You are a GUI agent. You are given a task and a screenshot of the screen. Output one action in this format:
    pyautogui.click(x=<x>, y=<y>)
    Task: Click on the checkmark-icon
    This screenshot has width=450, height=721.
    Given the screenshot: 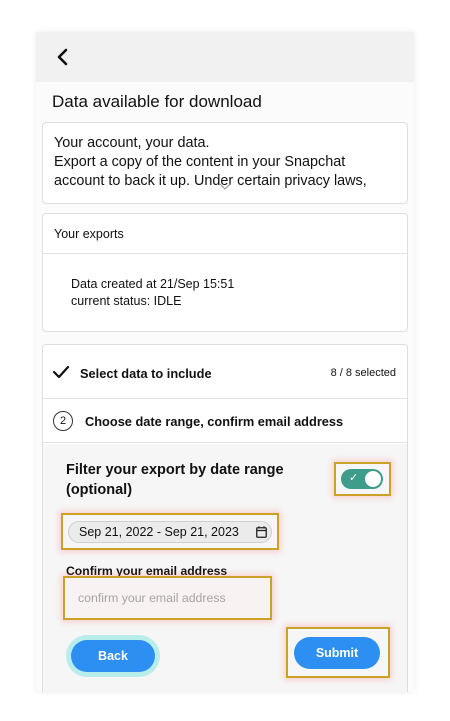 What is the action you would take?
    pyautogui.click(x=61, y=372)
    